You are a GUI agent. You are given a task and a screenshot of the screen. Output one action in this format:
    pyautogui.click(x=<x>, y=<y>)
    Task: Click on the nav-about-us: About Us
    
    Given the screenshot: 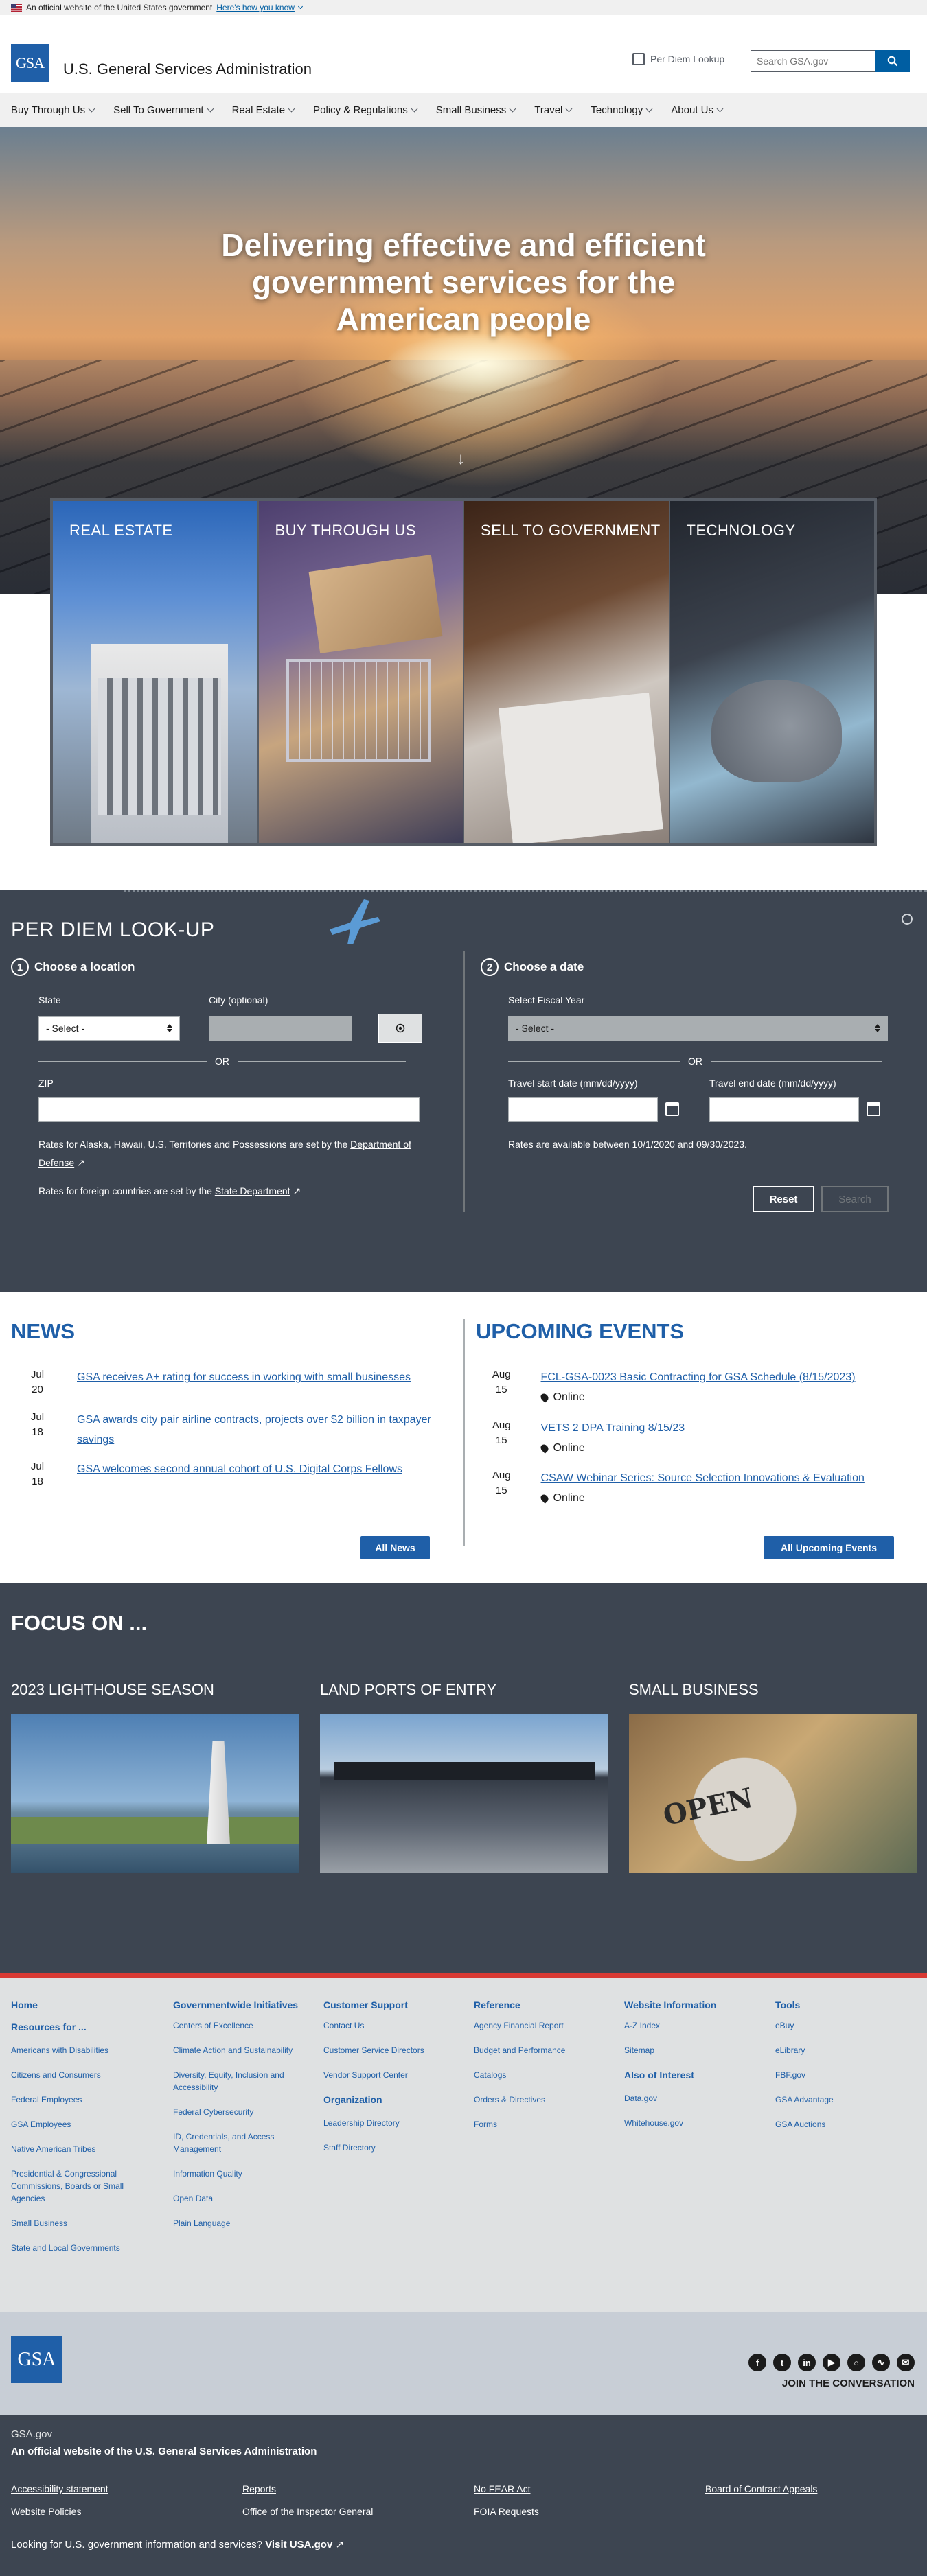 What is the action you would take?
    pyautogui.click(x=697, y=110)
    